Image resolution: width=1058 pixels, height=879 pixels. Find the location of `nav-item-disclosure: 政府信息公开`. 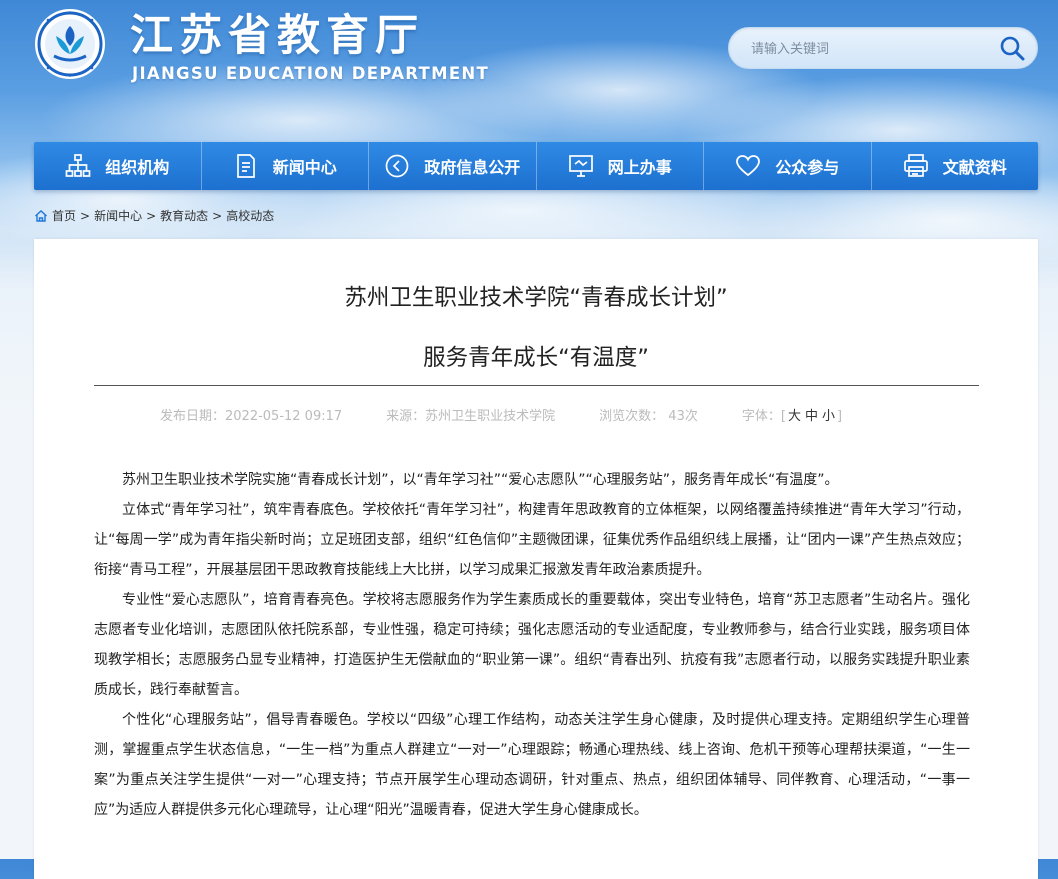

nav-item-disclosure: 政府信息公开 is located at coordinates (453, 166).